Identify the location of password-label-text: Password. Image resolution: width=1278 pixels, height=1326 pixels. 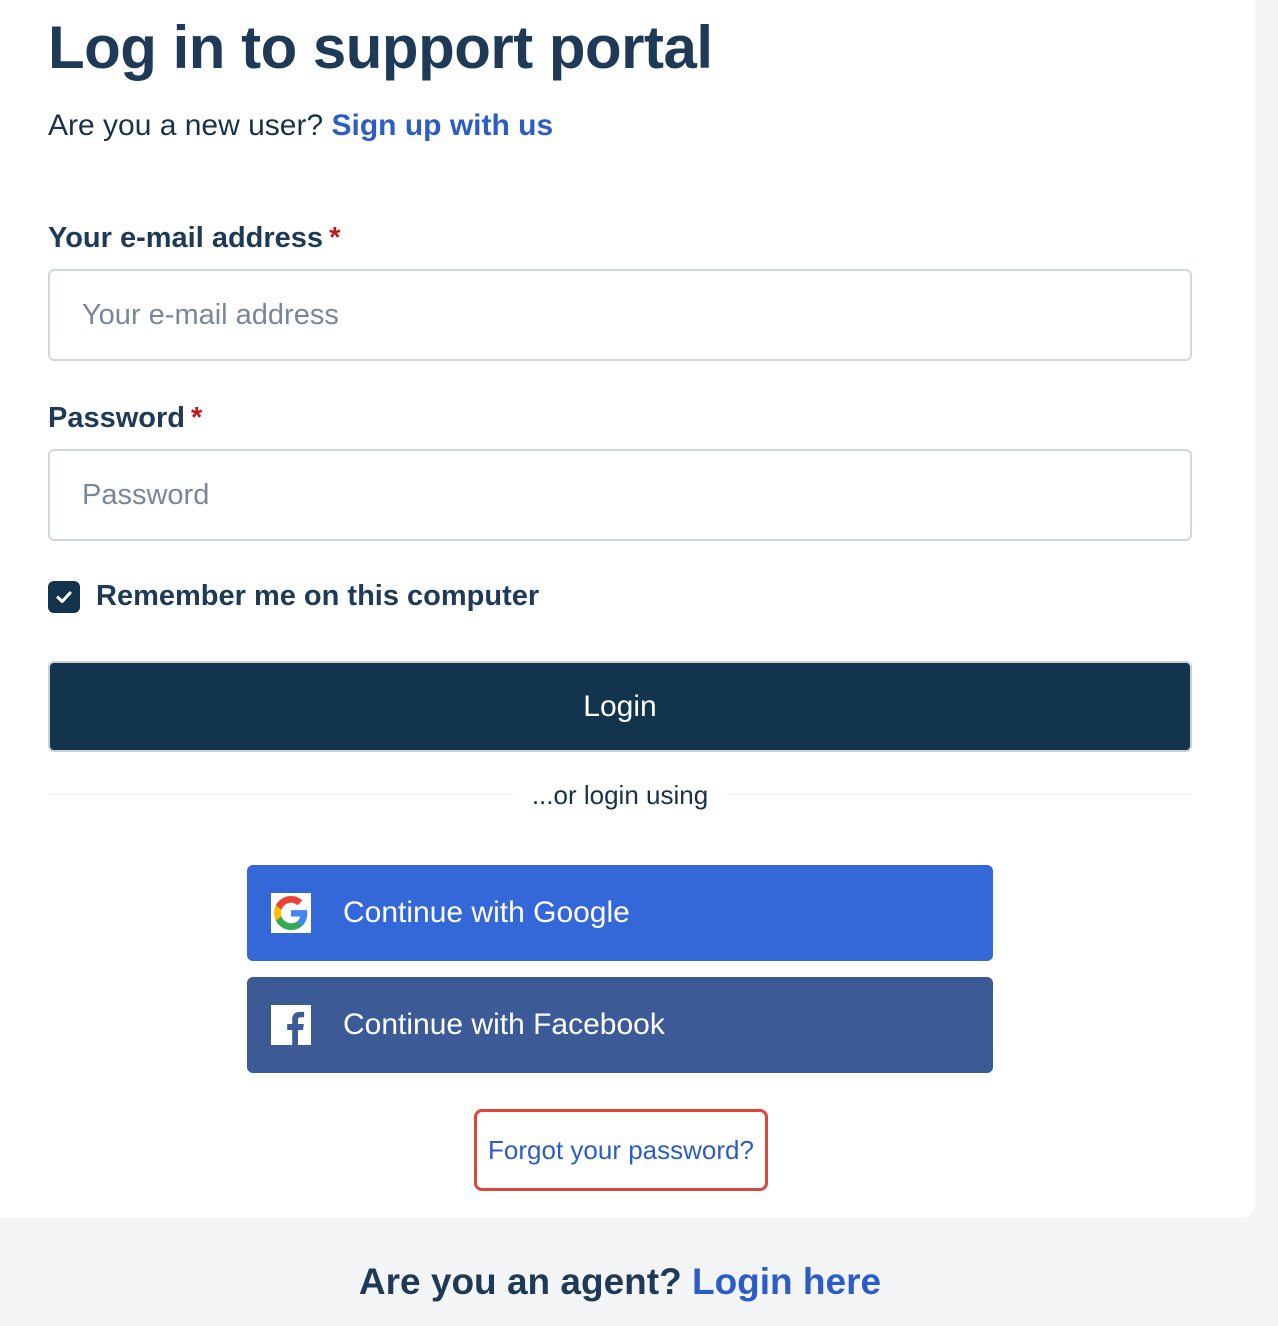
(116, 418).